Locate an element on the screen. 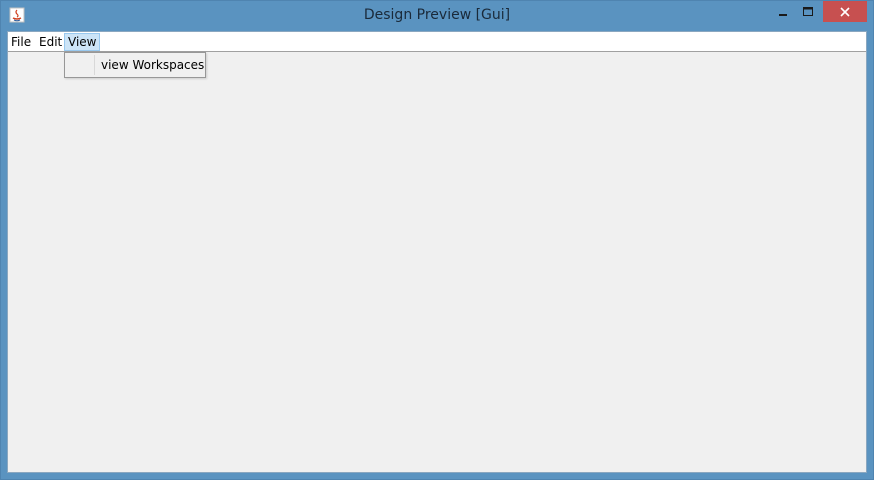 This screenshot has height=480, width=874. close-icon is located at coordinates (845, 11).